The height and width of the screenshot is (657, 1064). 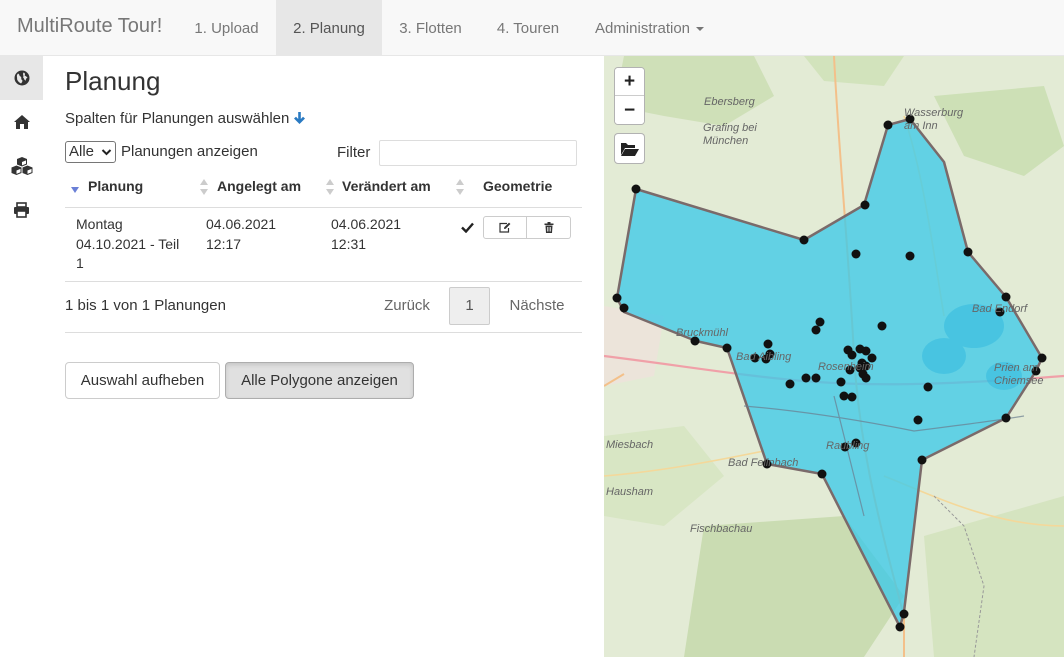 I want to click on map-label-bad-endorf: Bad Endorf, so click(x=1000, y=309).